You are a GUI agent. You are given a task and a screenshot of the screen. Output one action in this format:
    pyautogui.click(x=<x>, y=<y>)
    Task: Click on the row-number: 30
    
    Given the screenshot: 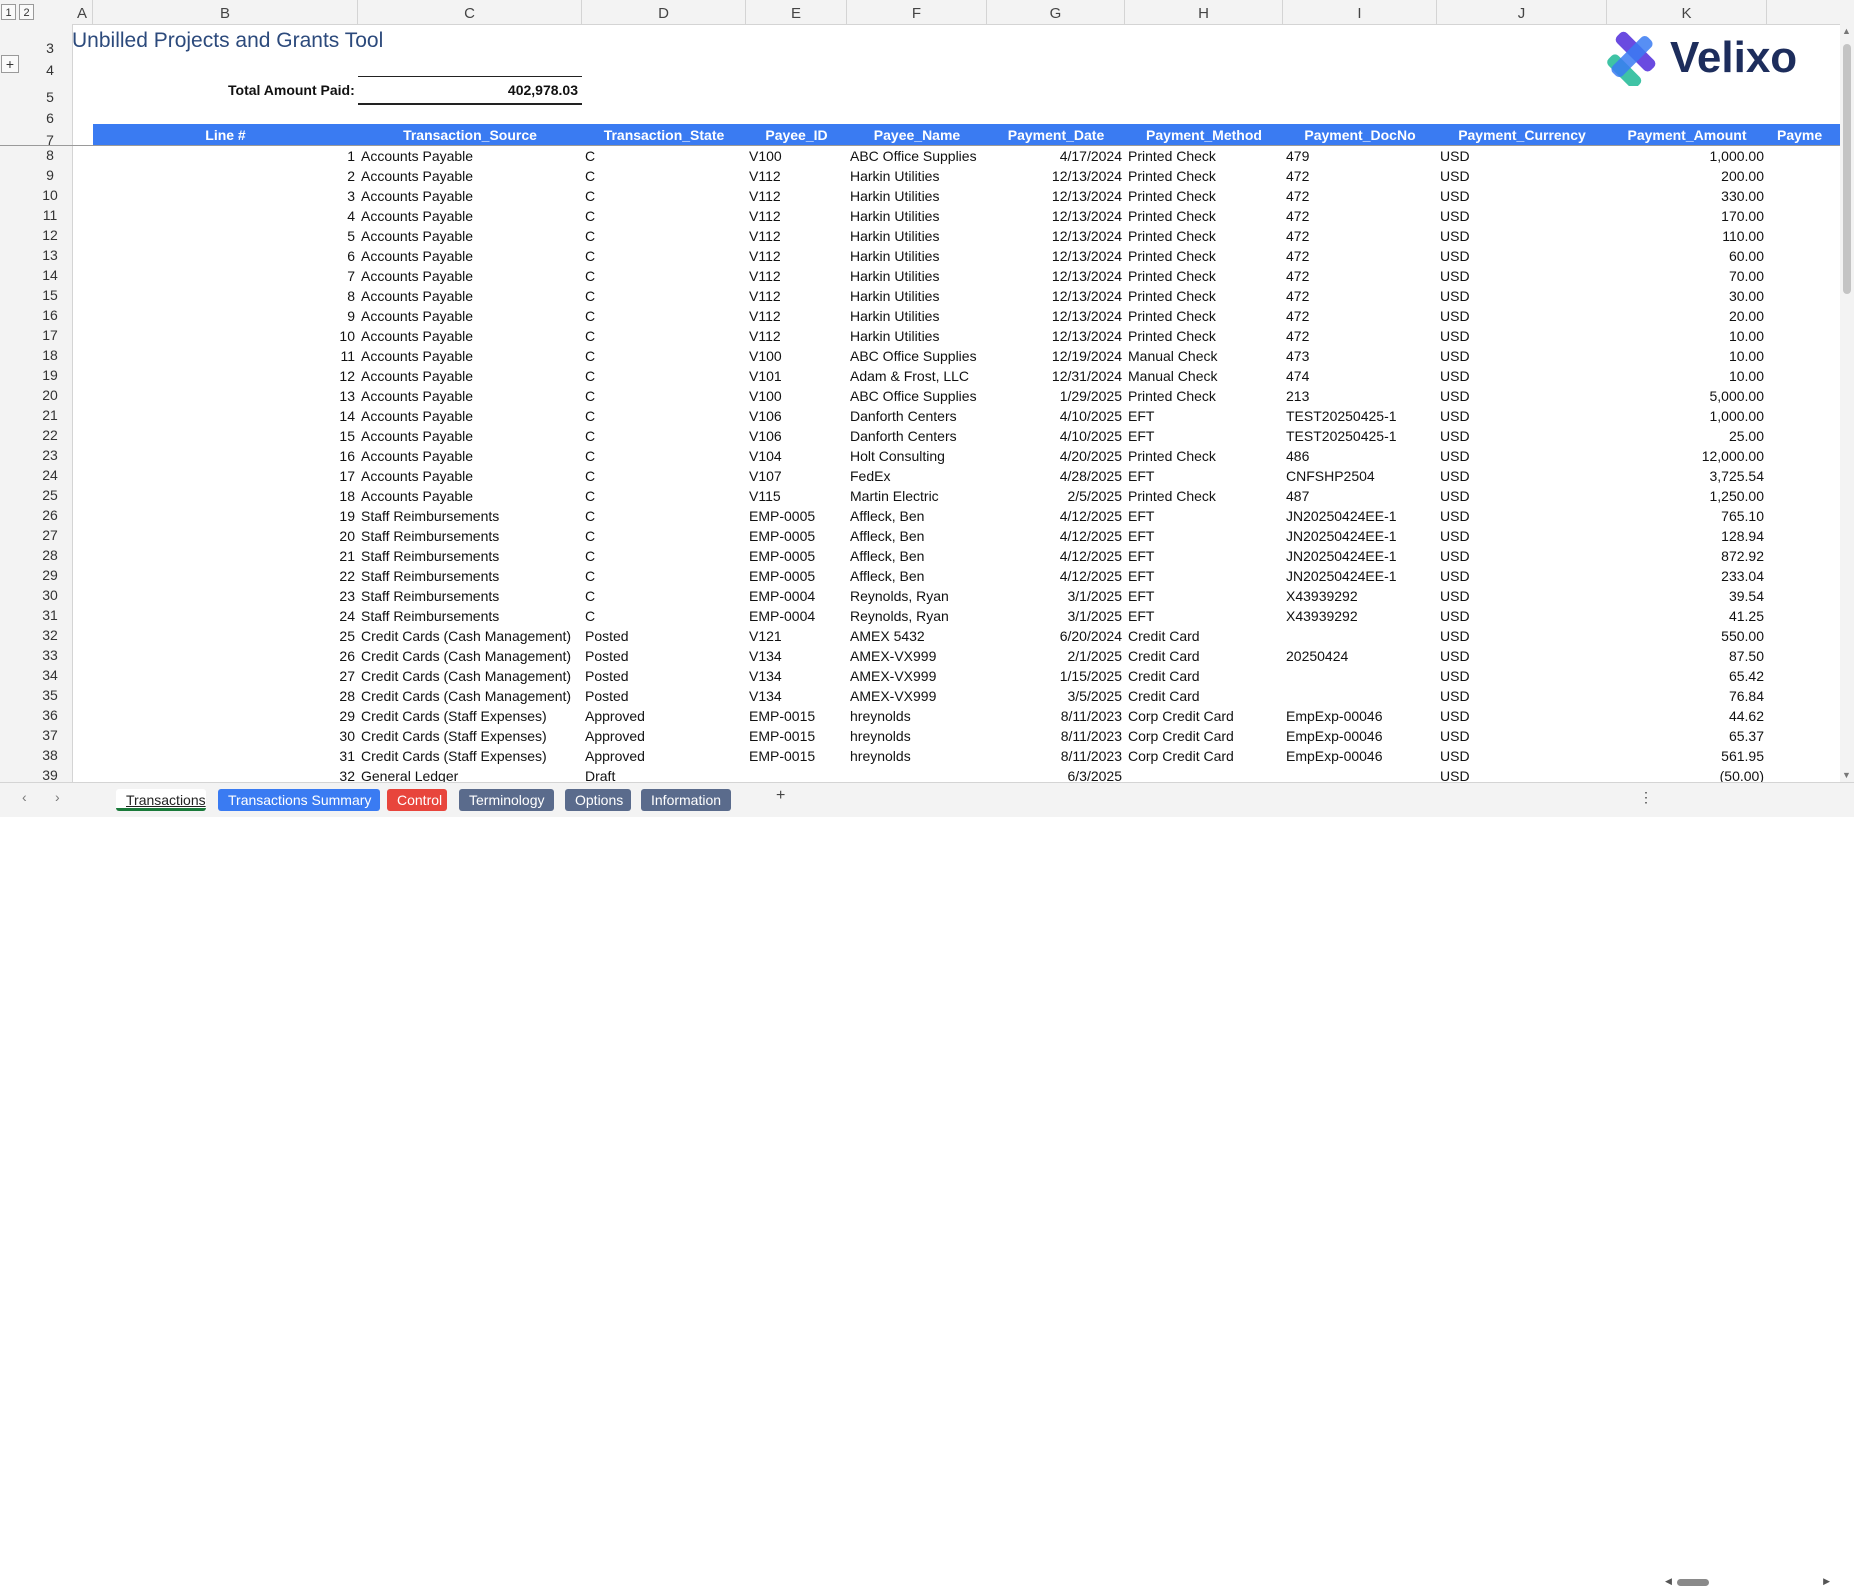 What is the action you would take?
    pyautogui.click(x=50, y=595)
    